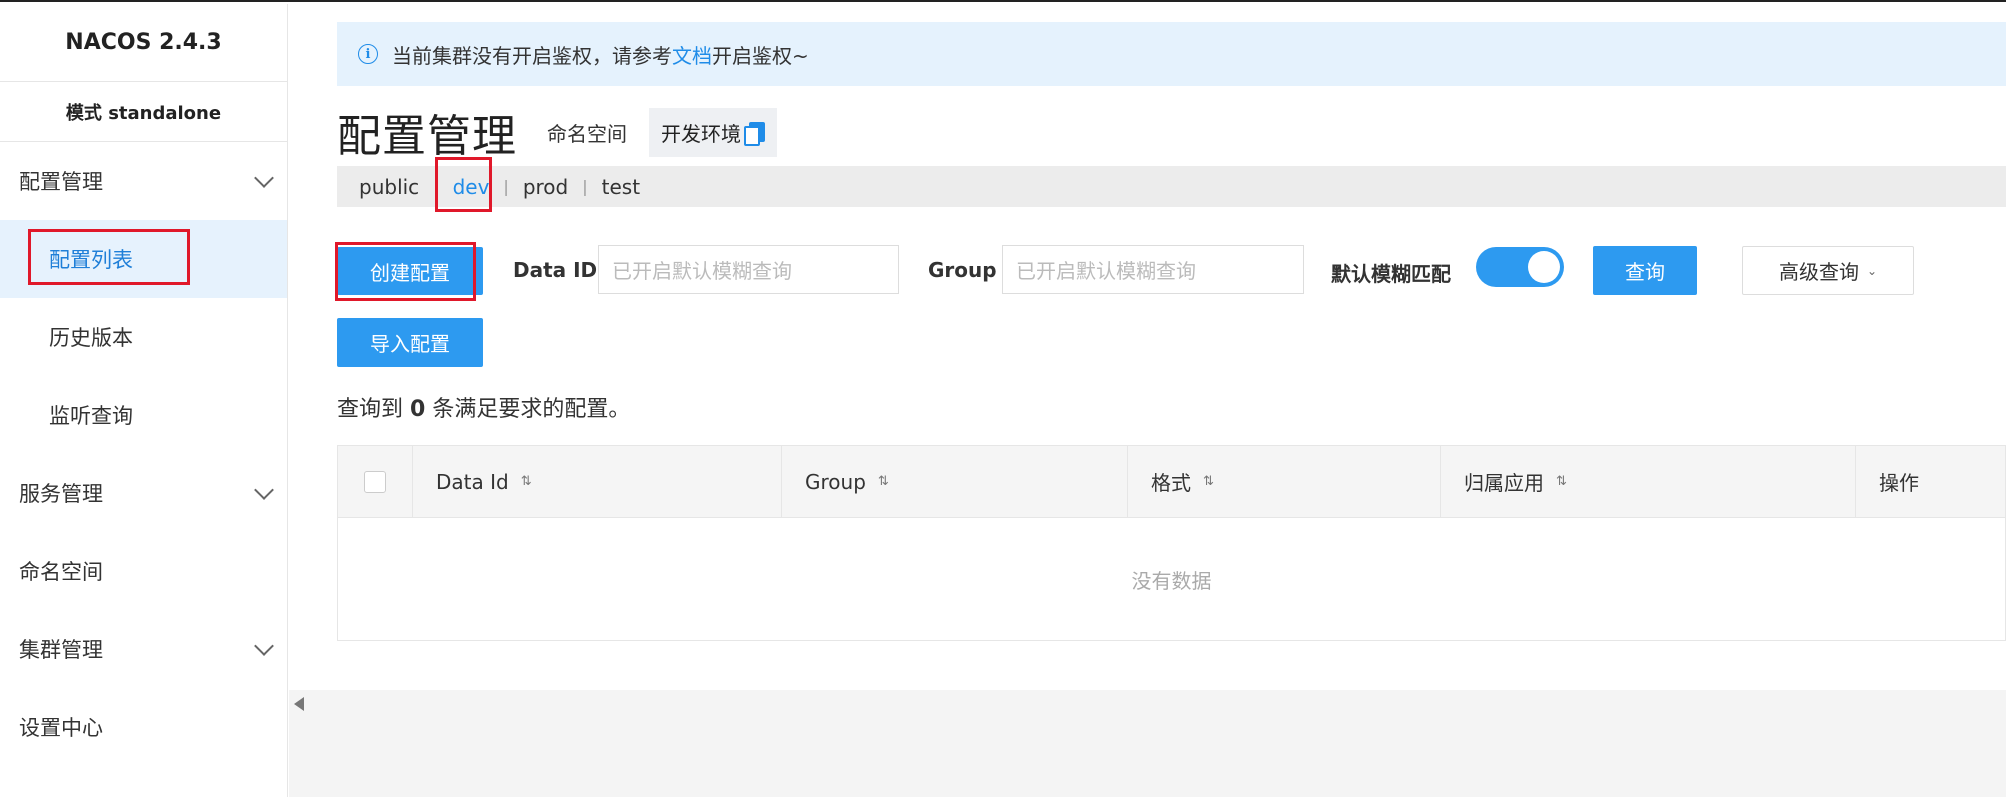  I want to click on sidebar-item-label: 集群管理, so click(61, 650).